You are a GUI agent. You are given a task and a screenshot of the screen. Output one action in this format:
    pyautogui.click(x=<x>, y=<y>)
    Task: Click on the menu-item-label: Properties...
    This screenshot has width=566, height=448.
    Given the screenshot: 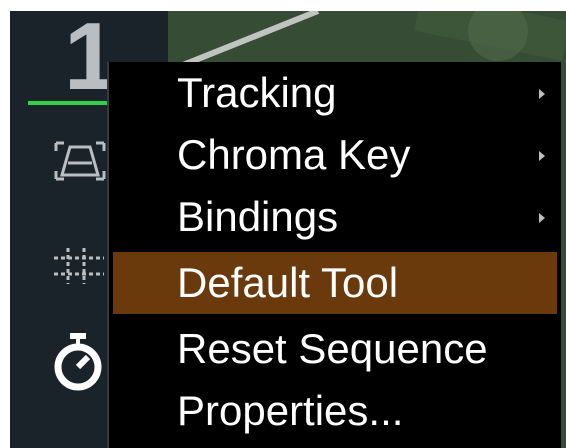 What is the action you would take?
    pyautogui.click(x=290, y=410)
    